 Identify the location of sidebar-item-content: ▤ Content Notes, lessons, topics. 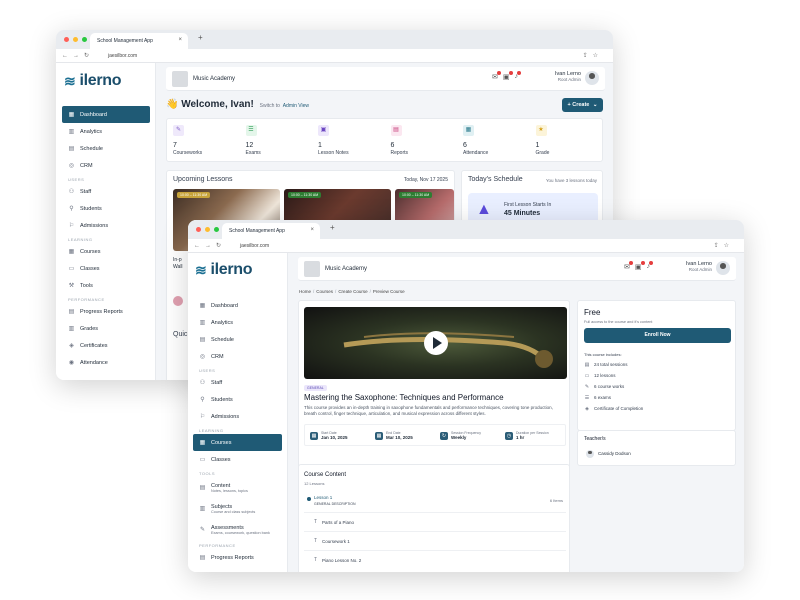
(237, 487).